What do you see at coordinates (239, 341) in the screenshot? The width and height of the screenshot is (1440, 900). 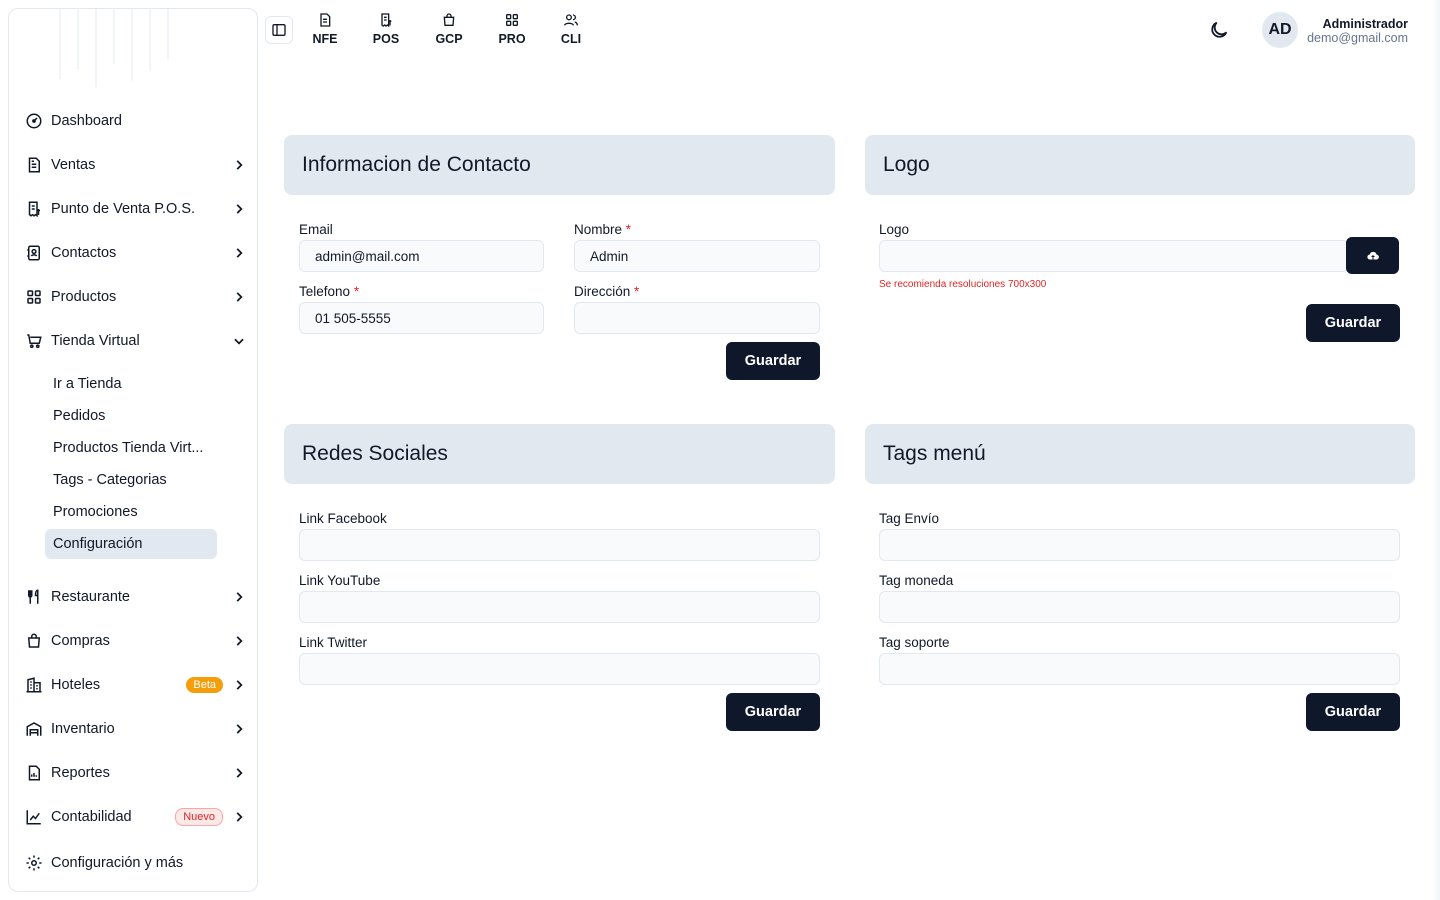 I see `chevron-down-icon` at bounding box center [239, 341].